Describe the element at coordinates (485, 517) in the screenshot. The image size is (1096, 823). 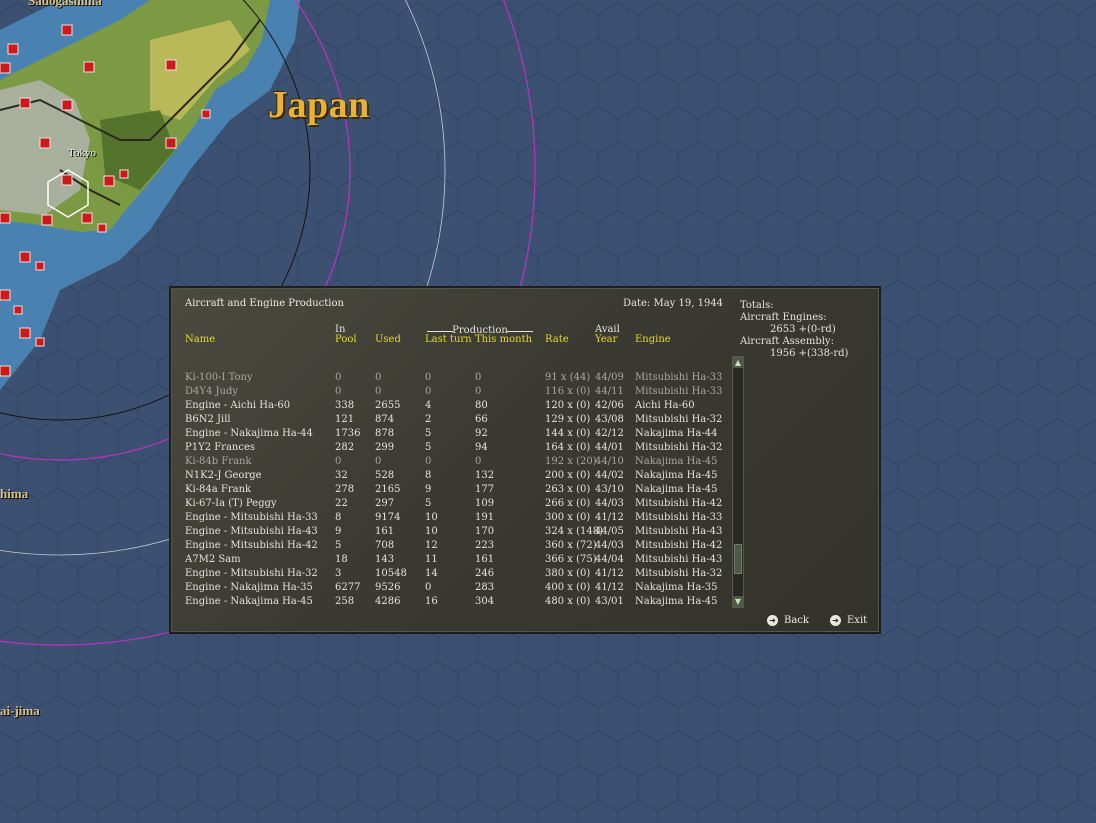
I see `row-this-month: 191` at that location.